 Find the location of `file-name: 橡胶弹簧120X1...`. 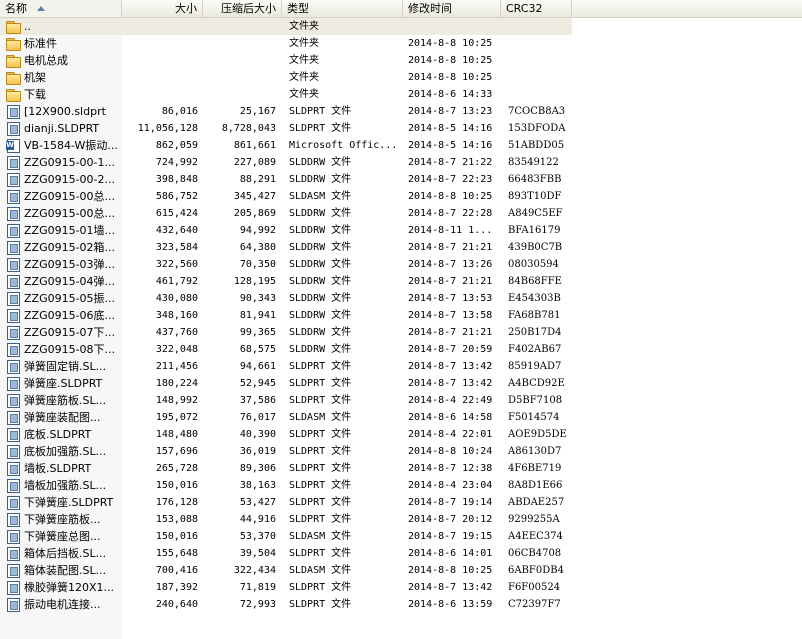

file-name: 橡胶弹簧120X1... is located at coordinates (69, 587).